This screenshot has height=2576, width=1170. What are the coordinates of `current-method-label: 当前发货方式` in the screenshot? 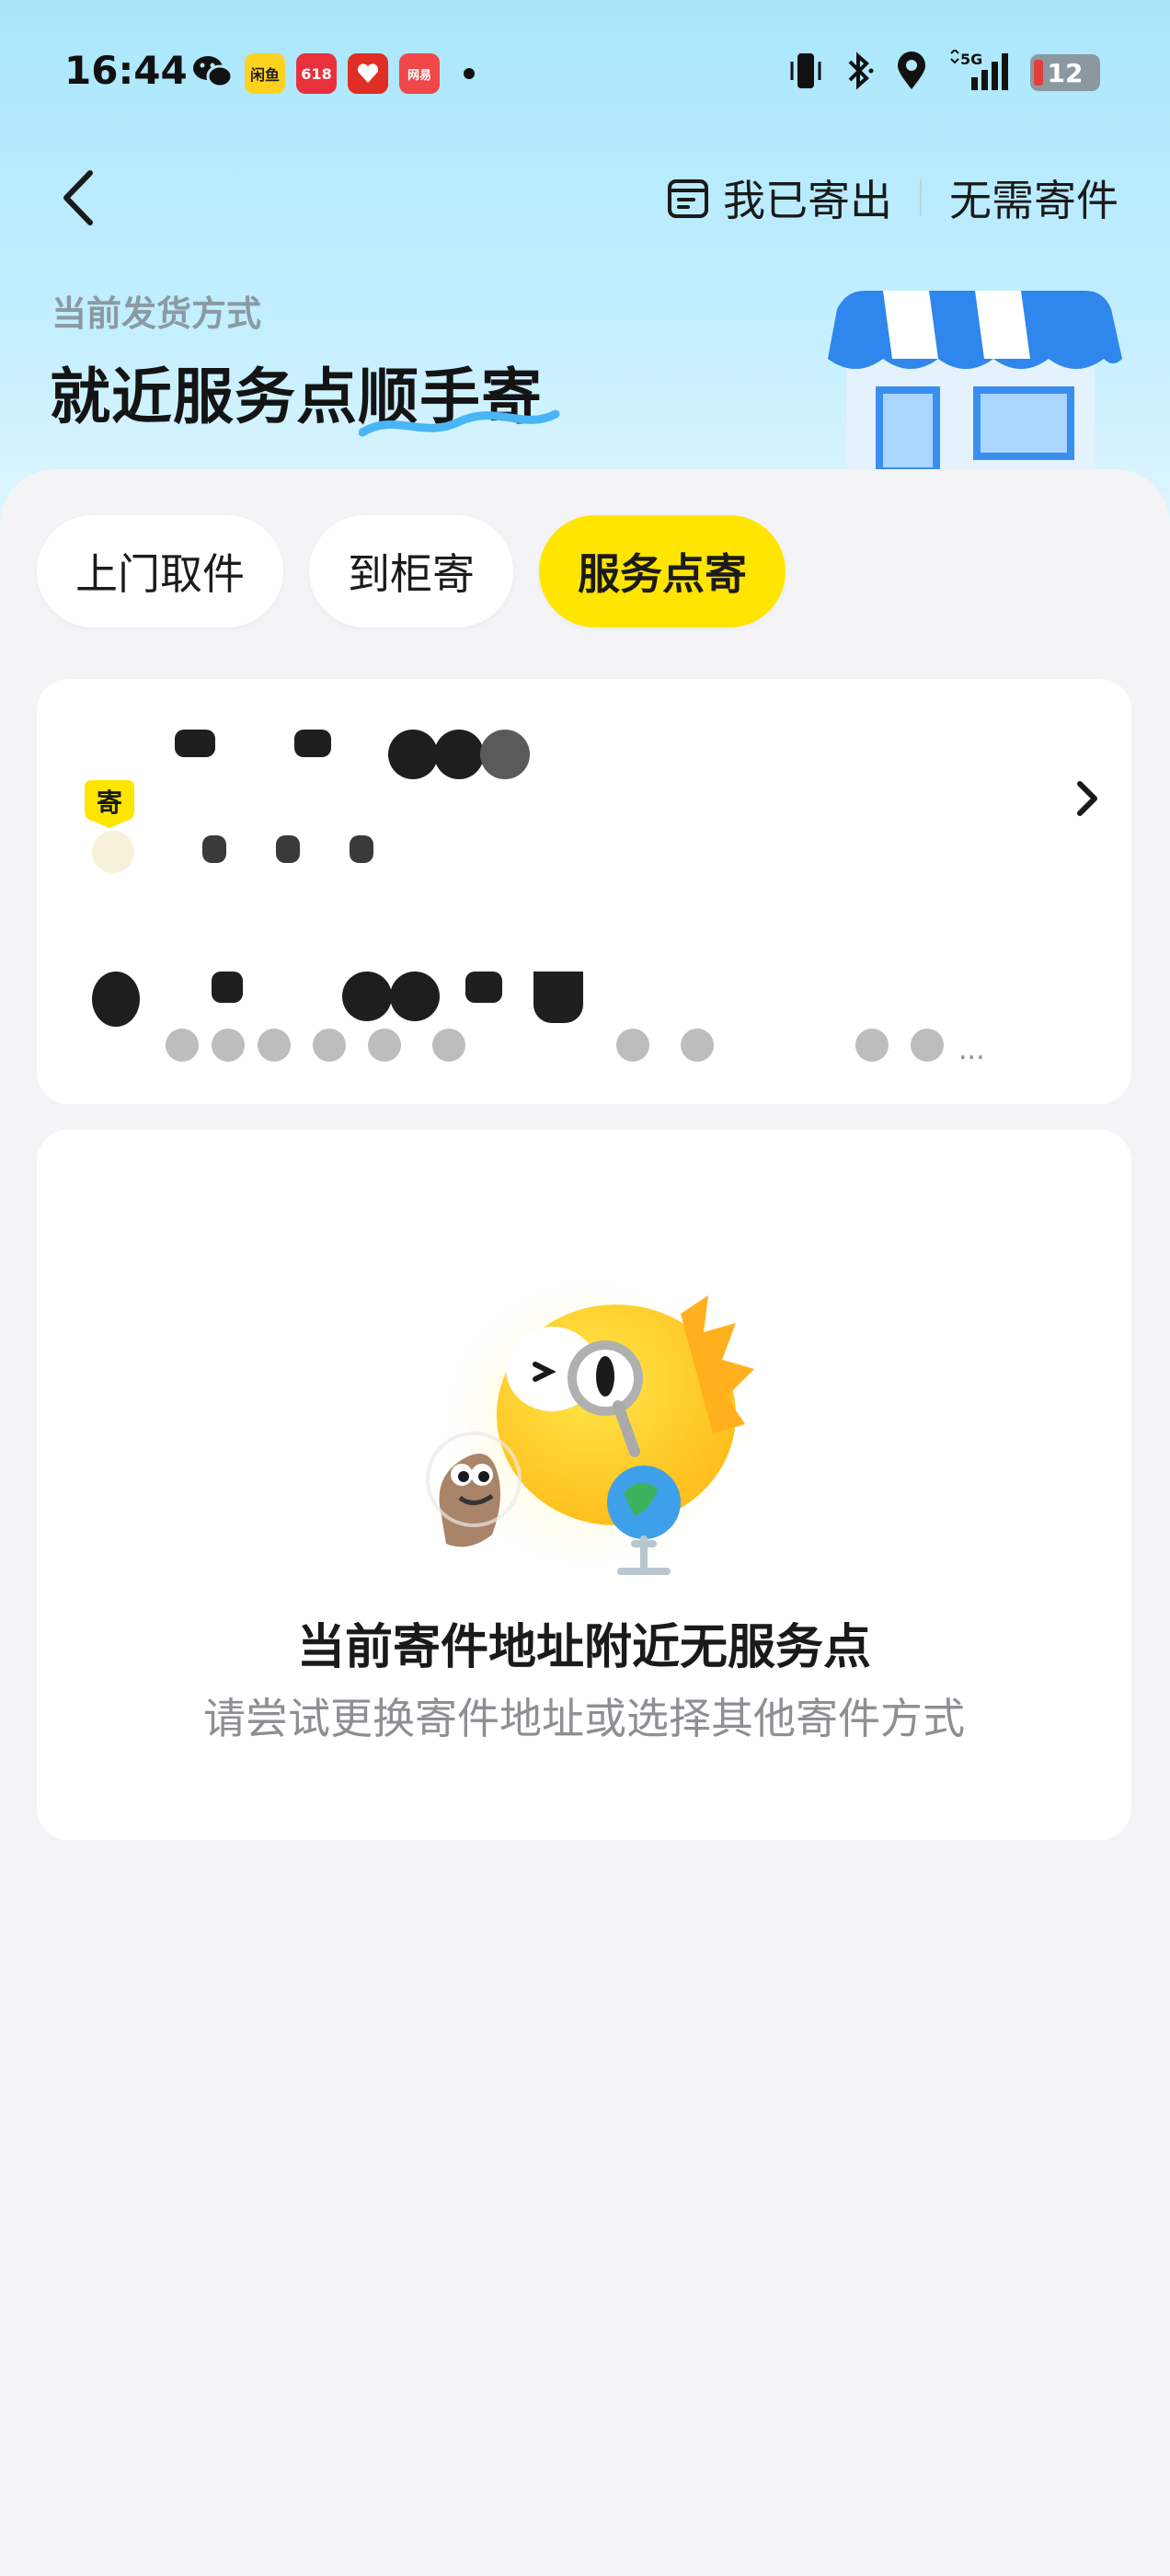 It's located at (157, 313).